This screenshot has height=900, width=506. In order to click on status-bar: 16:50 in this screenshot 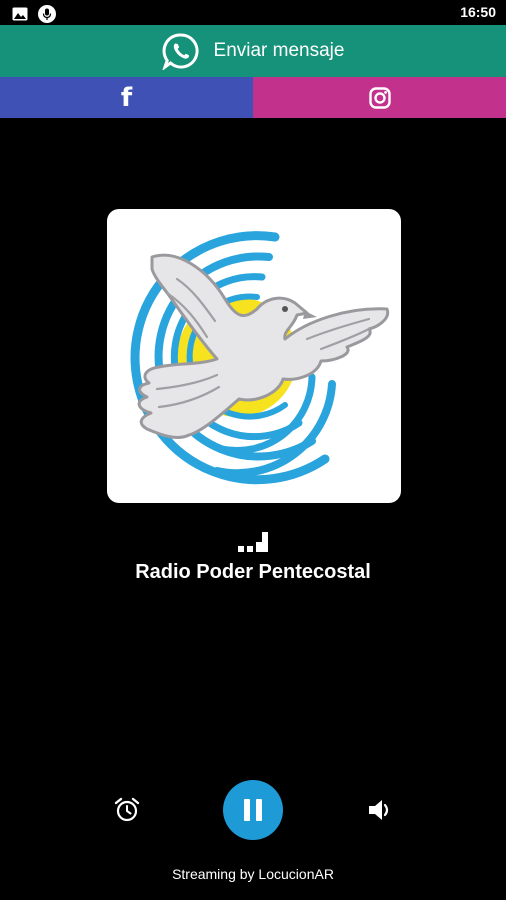, I will do `click(253, 12)`.